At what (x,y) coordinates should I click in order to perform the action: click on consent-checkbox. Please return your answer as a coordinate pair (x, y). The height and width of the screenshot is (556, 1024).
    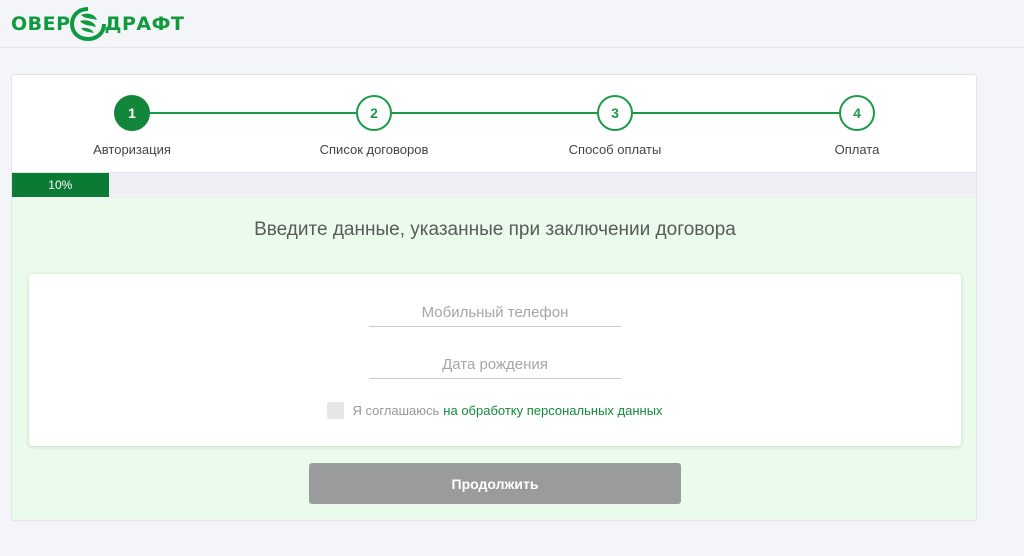
    Looking at the image, I should click on (336, 410).